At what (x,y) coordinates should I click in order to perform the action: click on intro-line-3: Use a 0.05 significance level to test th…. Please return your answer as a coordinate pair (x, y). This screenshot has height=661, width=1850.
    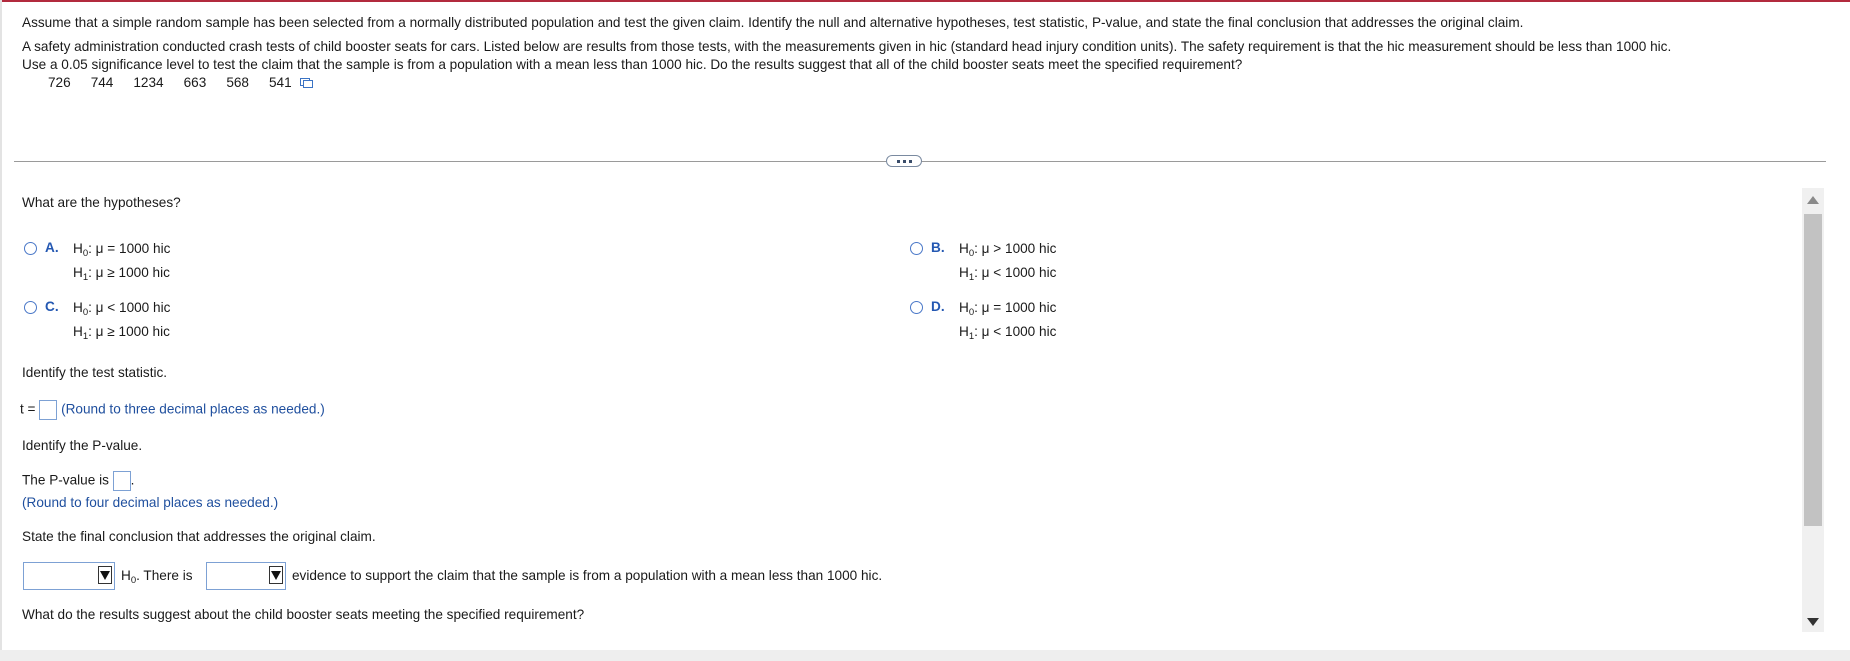
    Looking at the image, I should click on (632, 64).